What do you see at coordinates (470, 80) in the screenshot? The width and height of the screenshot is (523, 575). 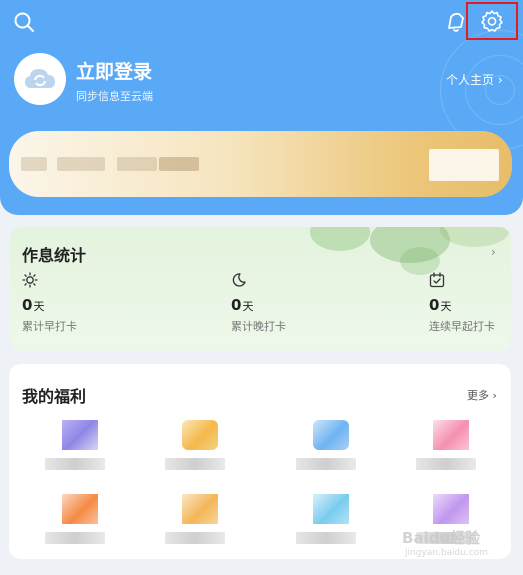 I see `profile-home-label: 个人主页` at bounding box center [470, 80].